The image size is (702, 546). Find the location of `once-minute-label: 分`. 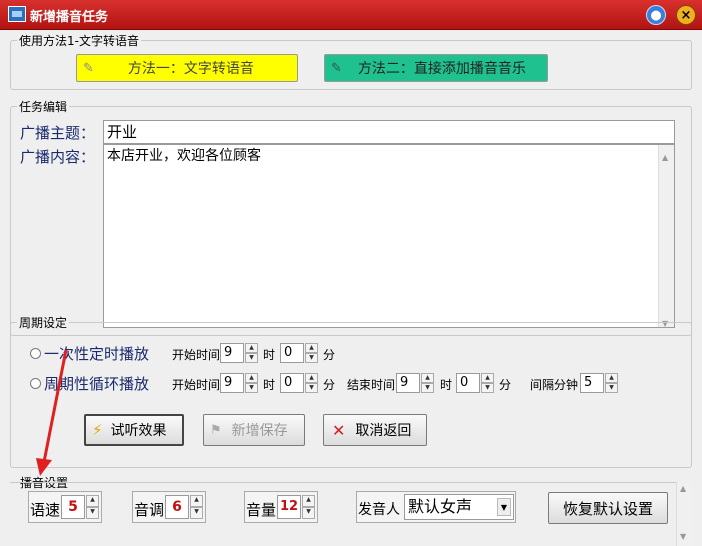

once-minute-label: 分 is located at coordinates (329, 355).